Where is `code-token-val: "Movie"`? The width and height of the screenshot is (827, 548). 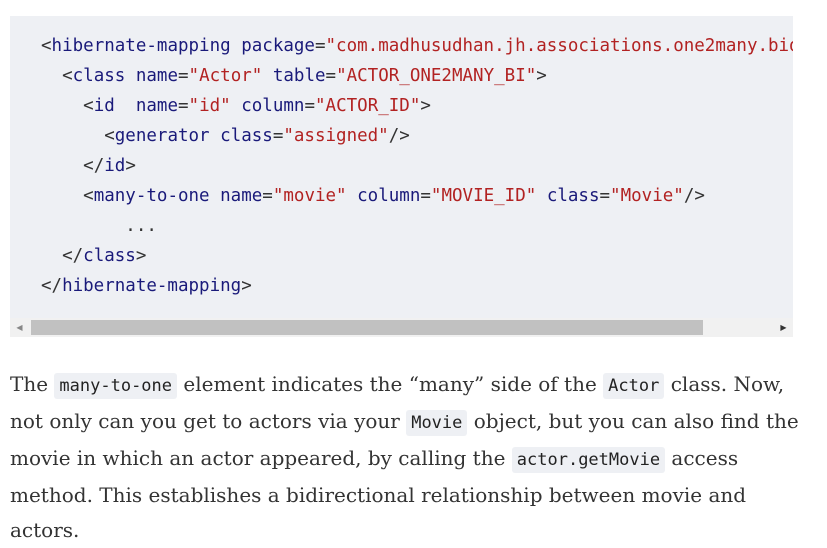
code-token-val: "Movie" is located at coordinates (647, 196).